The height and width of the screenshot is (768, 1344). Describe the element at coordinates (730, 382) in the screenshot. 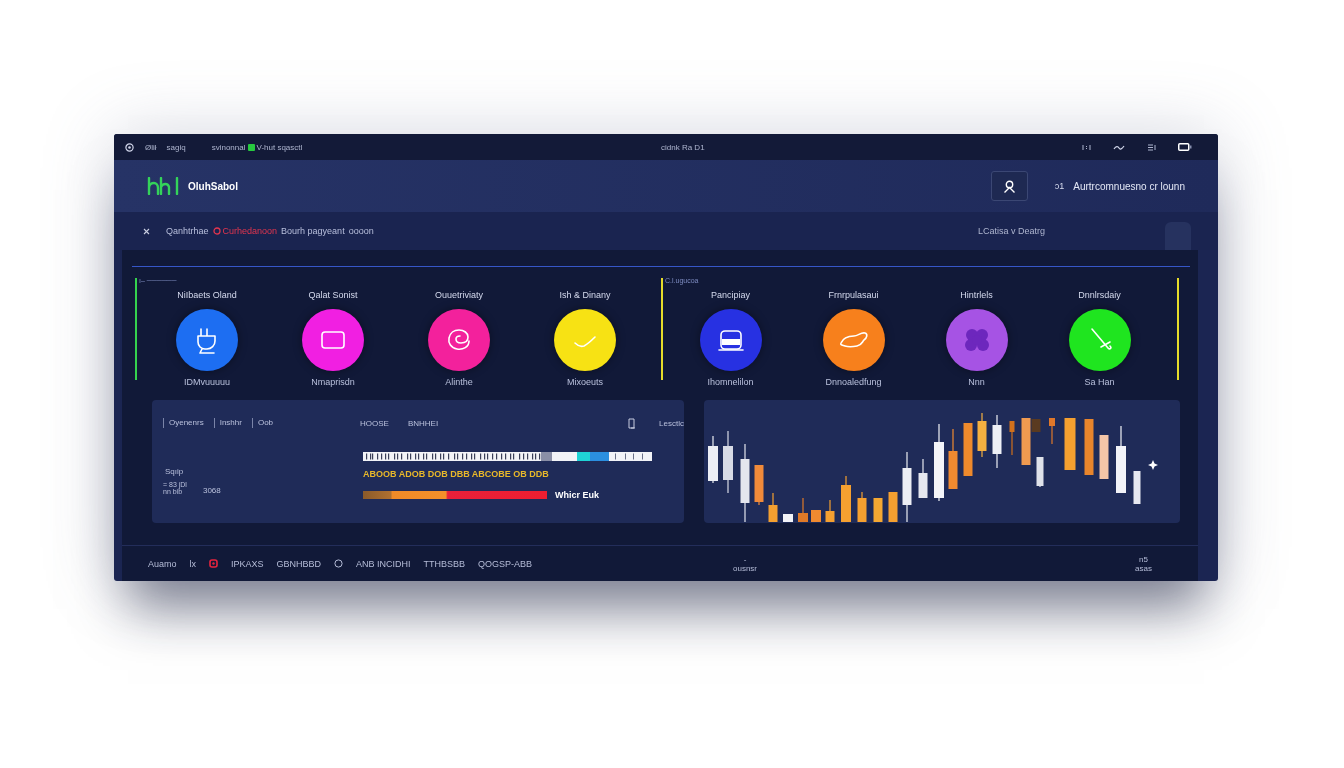

I see `category-caption: Ihomnelilon` at that location.